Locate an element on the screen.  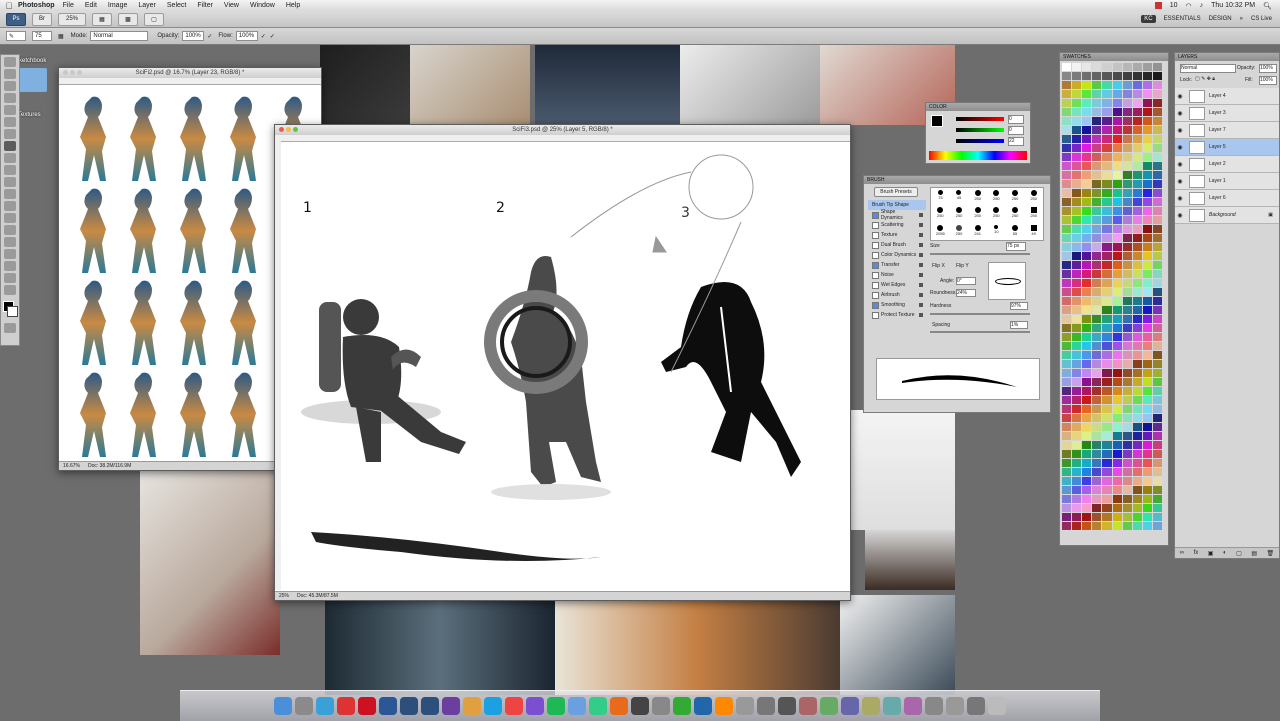
hardness-field: 97% is located at coordinates (1019, 306).